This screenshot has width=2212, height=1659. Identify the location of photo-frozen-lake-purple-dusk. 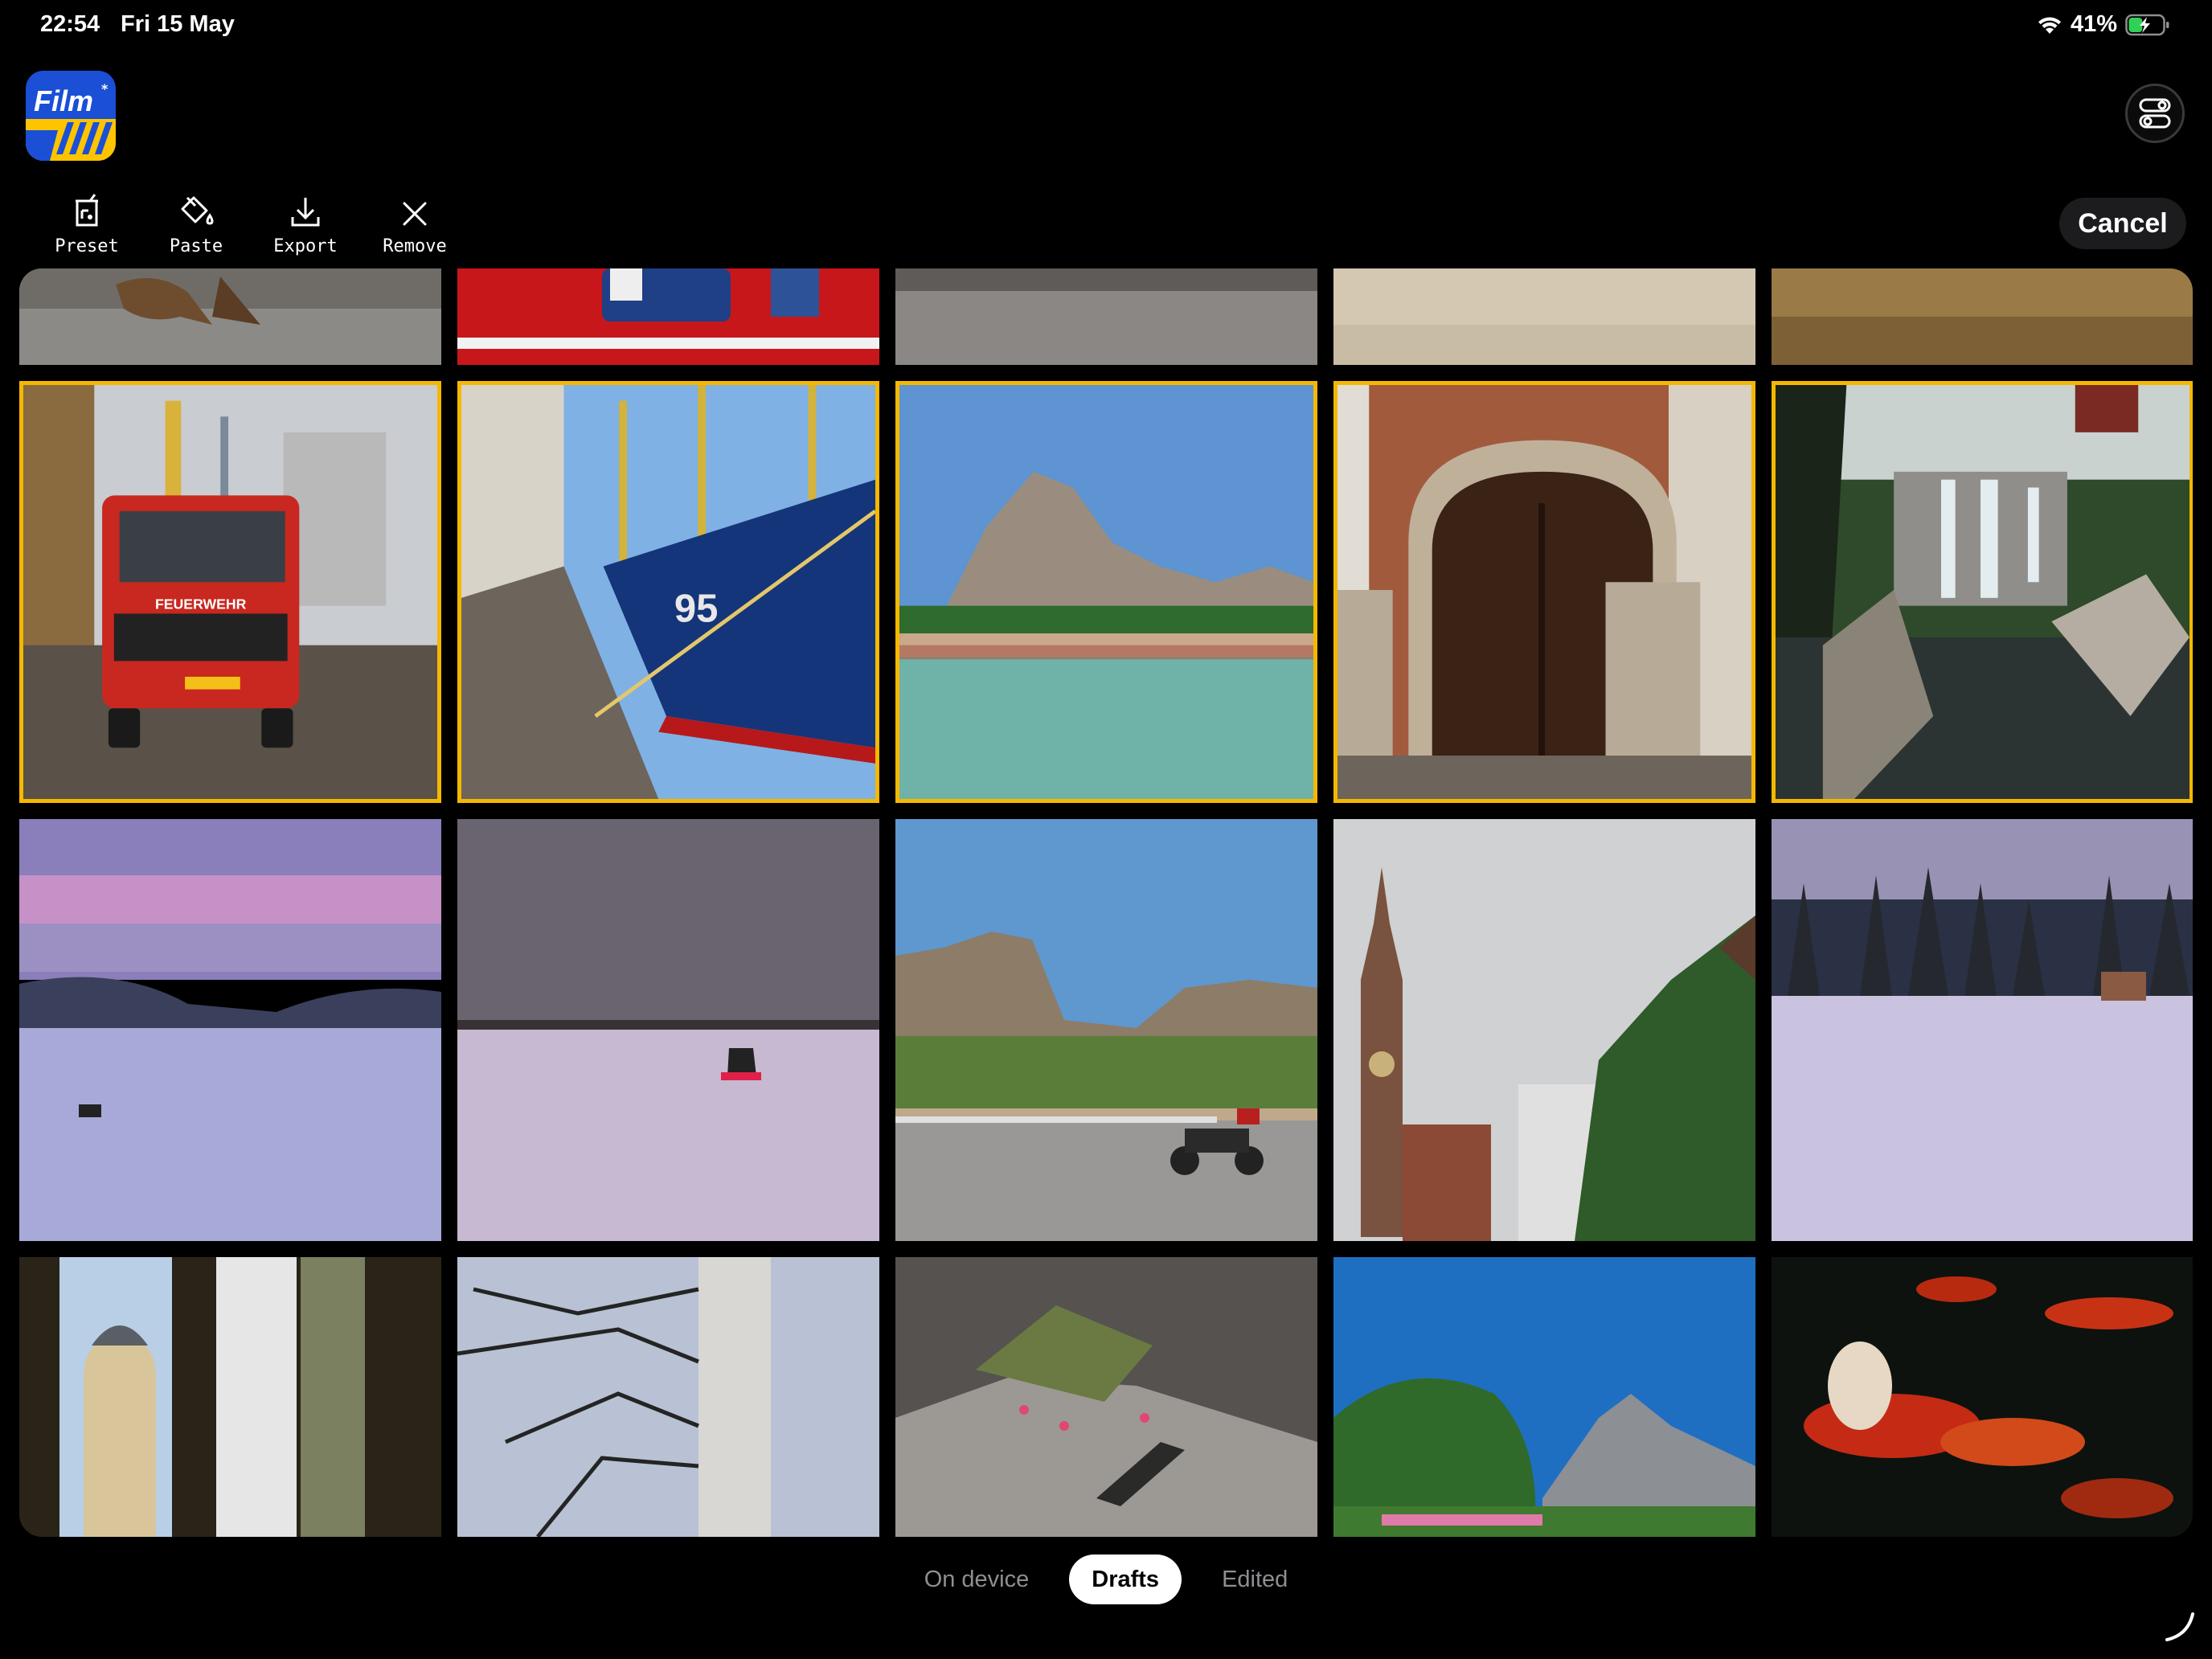
(230, 1030).